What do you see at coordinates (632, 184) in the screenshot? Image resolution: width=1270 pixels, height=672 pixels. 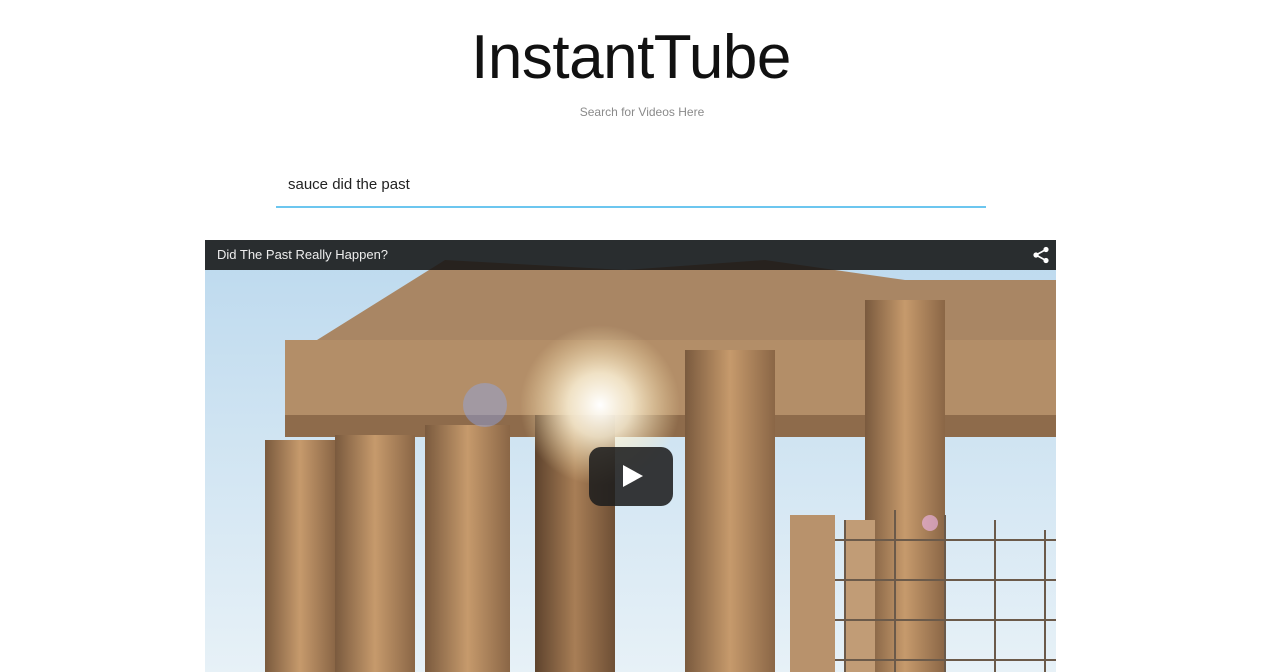 I see `search-input` at bounding box center [632, 184].